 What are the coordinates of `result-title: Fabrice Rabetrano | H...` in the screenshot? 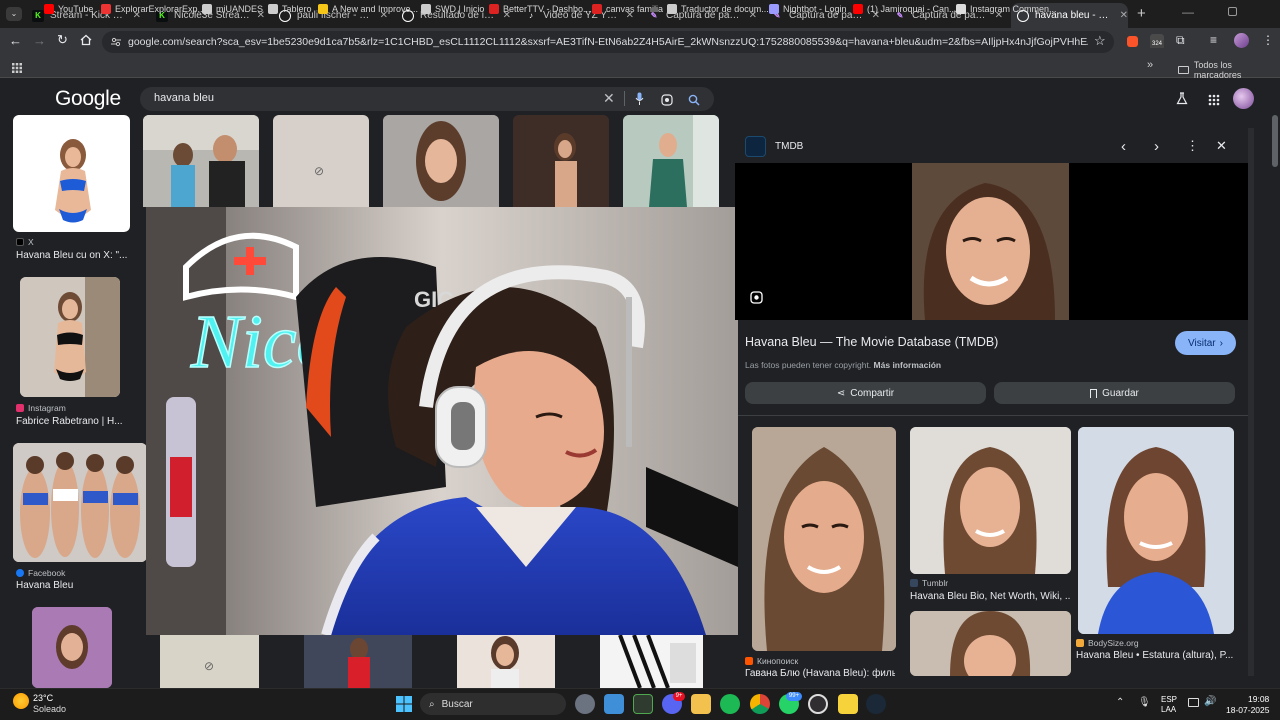 It's located at (69, 421).